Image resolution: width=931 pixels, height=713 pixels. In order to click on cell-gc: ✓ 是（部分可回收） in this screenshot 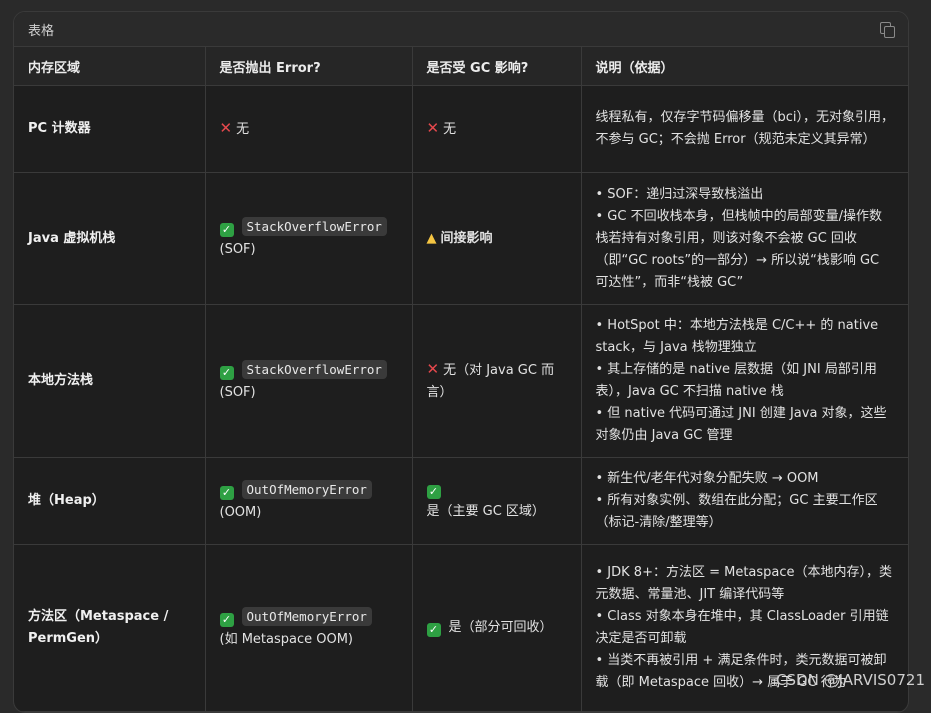, I will do `click(497, 628)`.